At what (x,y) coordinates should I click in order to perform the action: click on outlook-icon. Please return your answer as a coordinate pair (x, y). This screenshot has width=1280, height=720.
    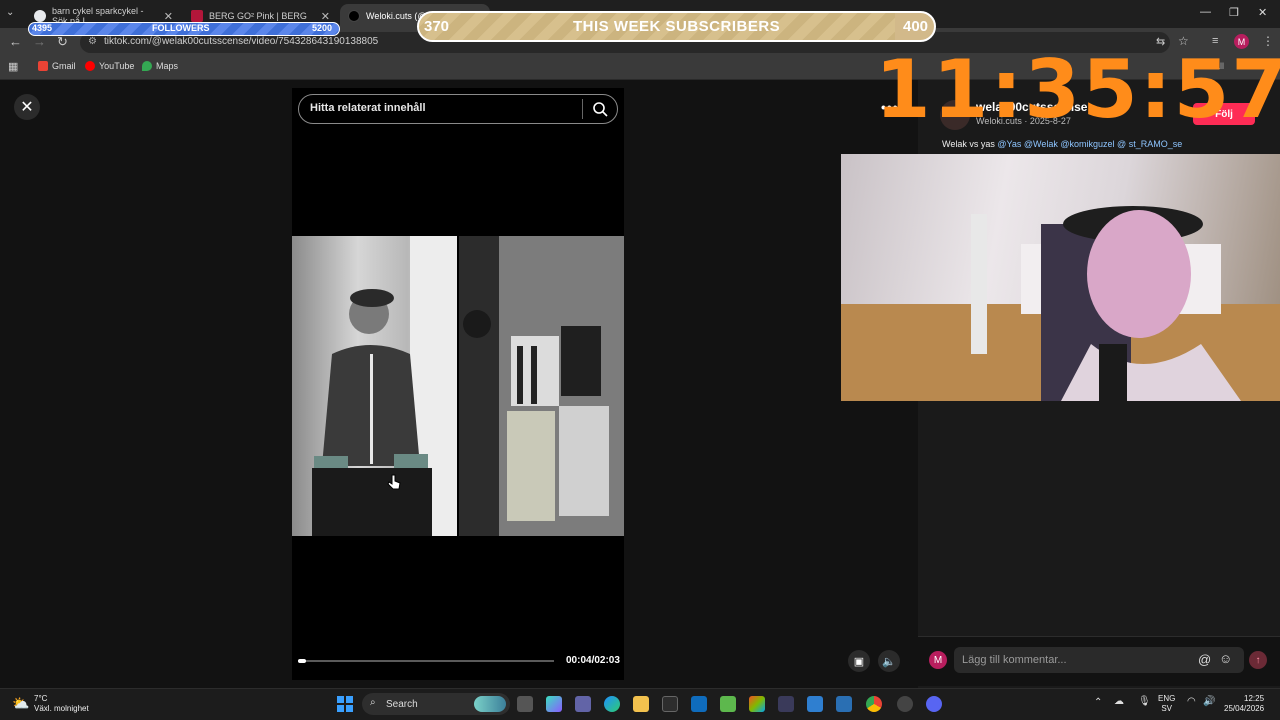
    Looking at the image, I should click on (699, 704).